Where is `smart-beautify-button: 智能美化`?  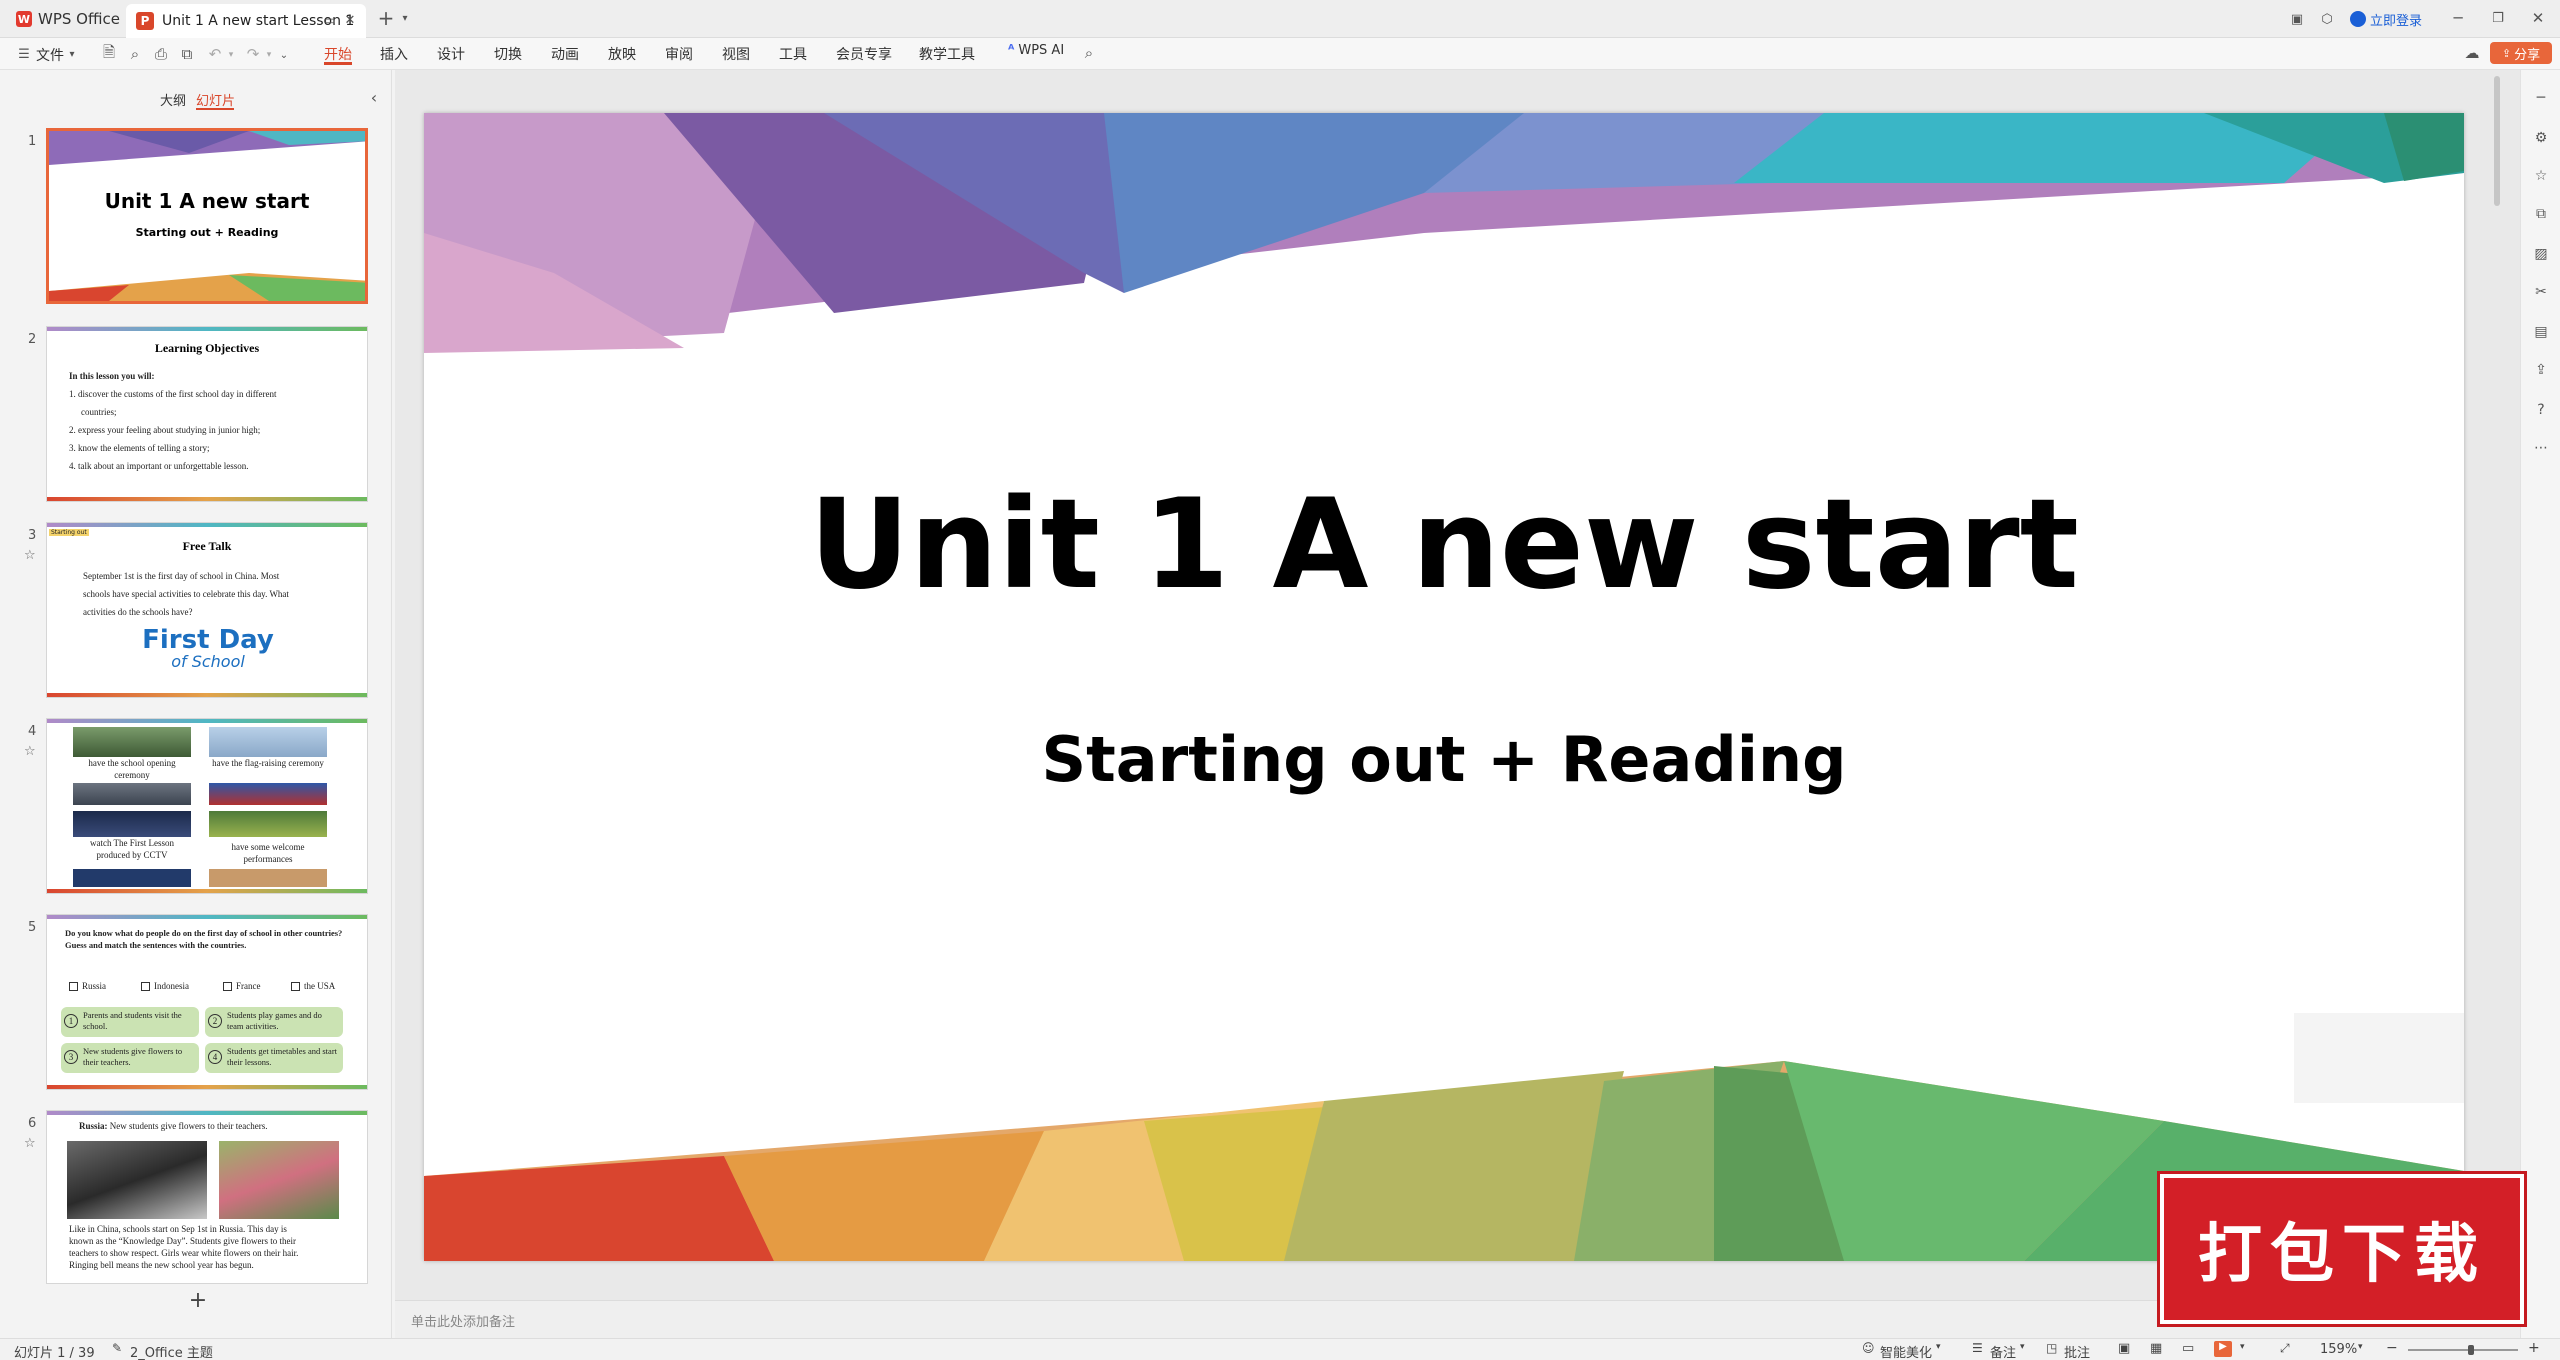 smart-beautify-button: 智能美化 is located at coordinates (1906, 1351).